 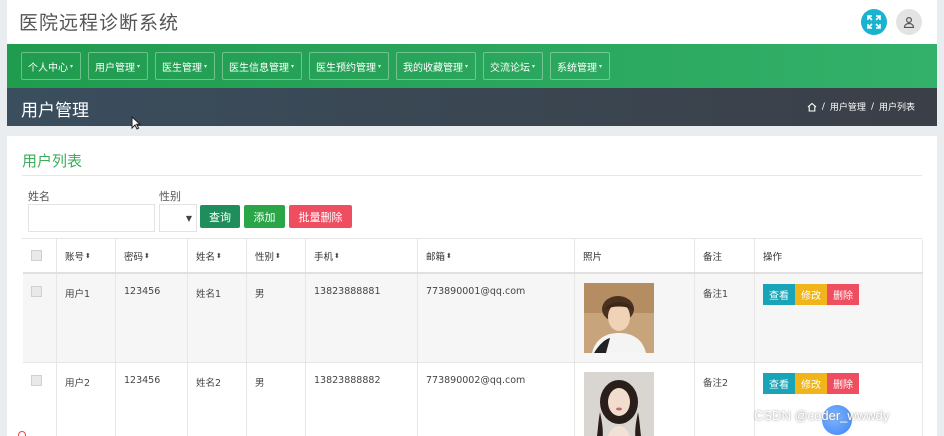 What do you see at coordinates (178, 218) in the screenshot?
I see `sex-select: ▼` at bounding box center [178, 218].